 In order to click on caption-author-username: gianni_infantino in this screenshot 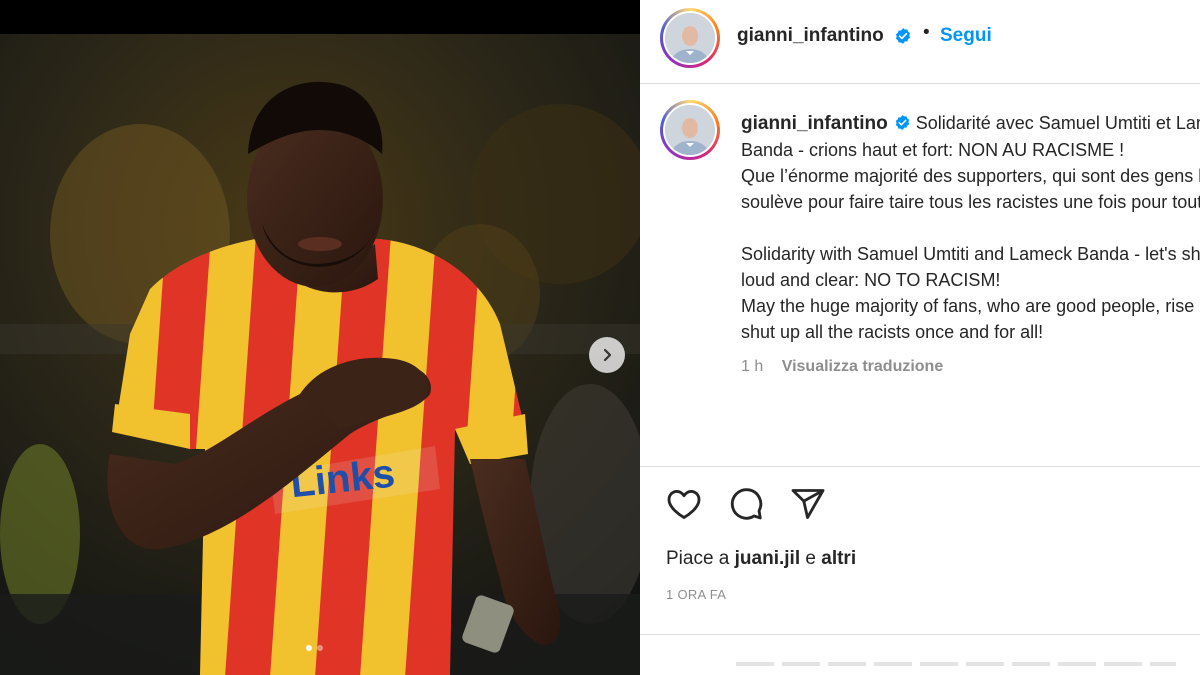, I will do `click(814, 123)`.